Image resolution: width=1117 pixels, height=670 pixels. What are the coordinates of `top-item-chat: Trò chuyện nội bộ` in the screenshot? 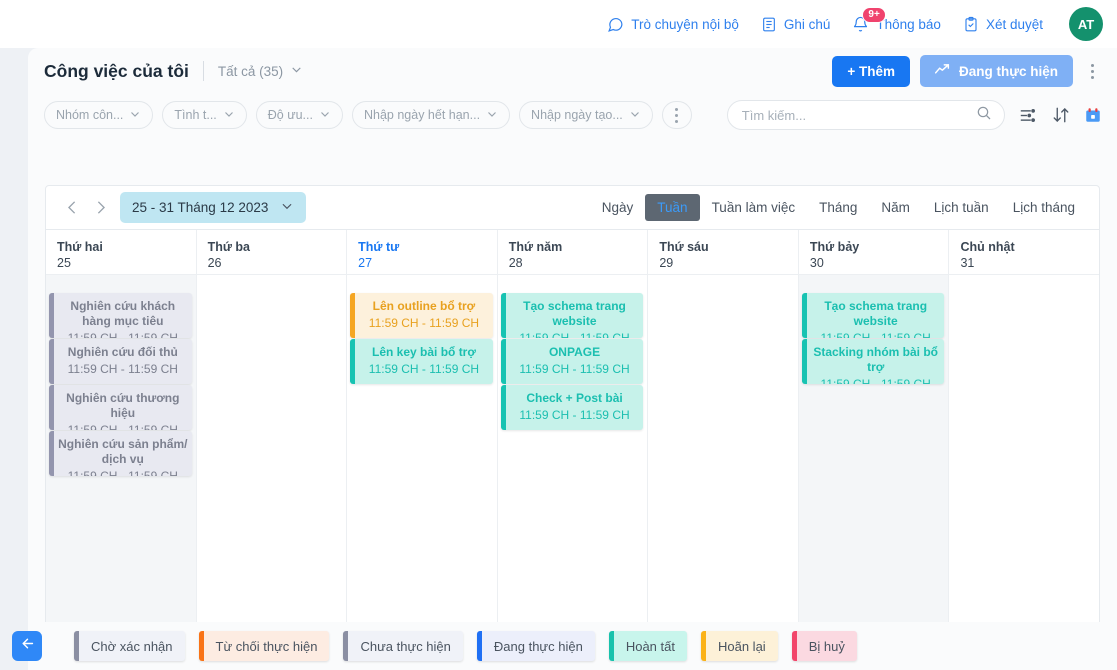 It's located at (673, 24).